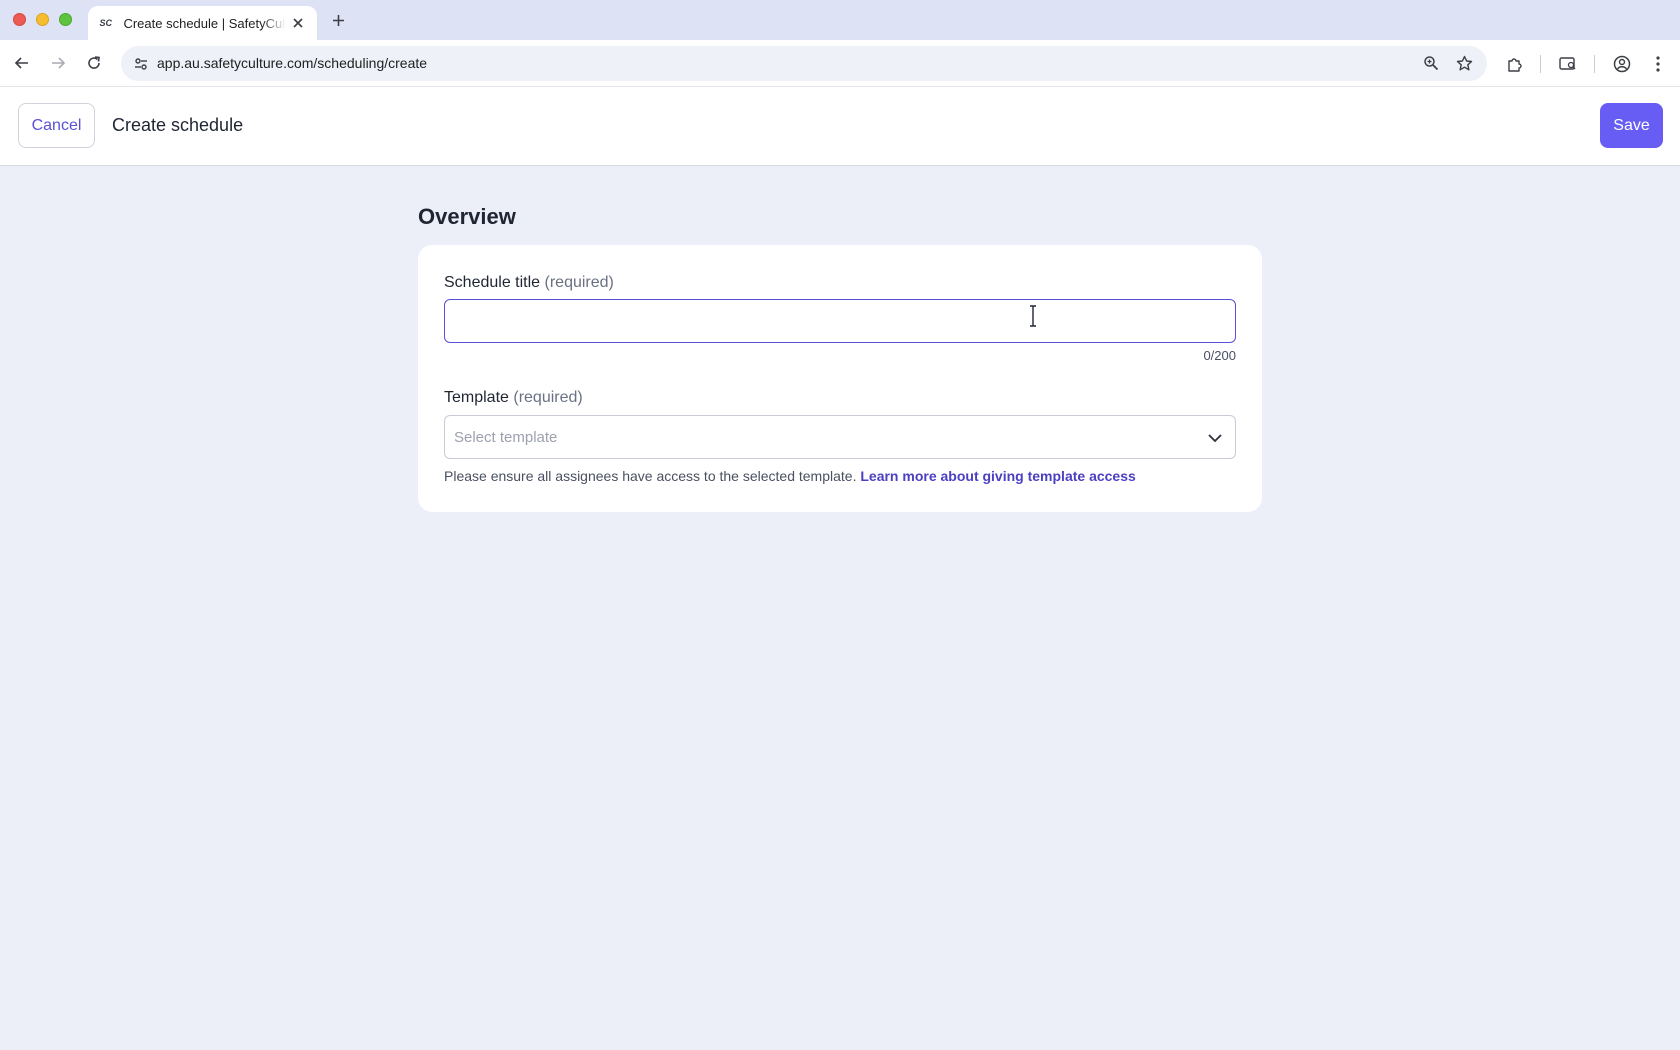  I want to click on site-settings-icon, so click(141, 64).